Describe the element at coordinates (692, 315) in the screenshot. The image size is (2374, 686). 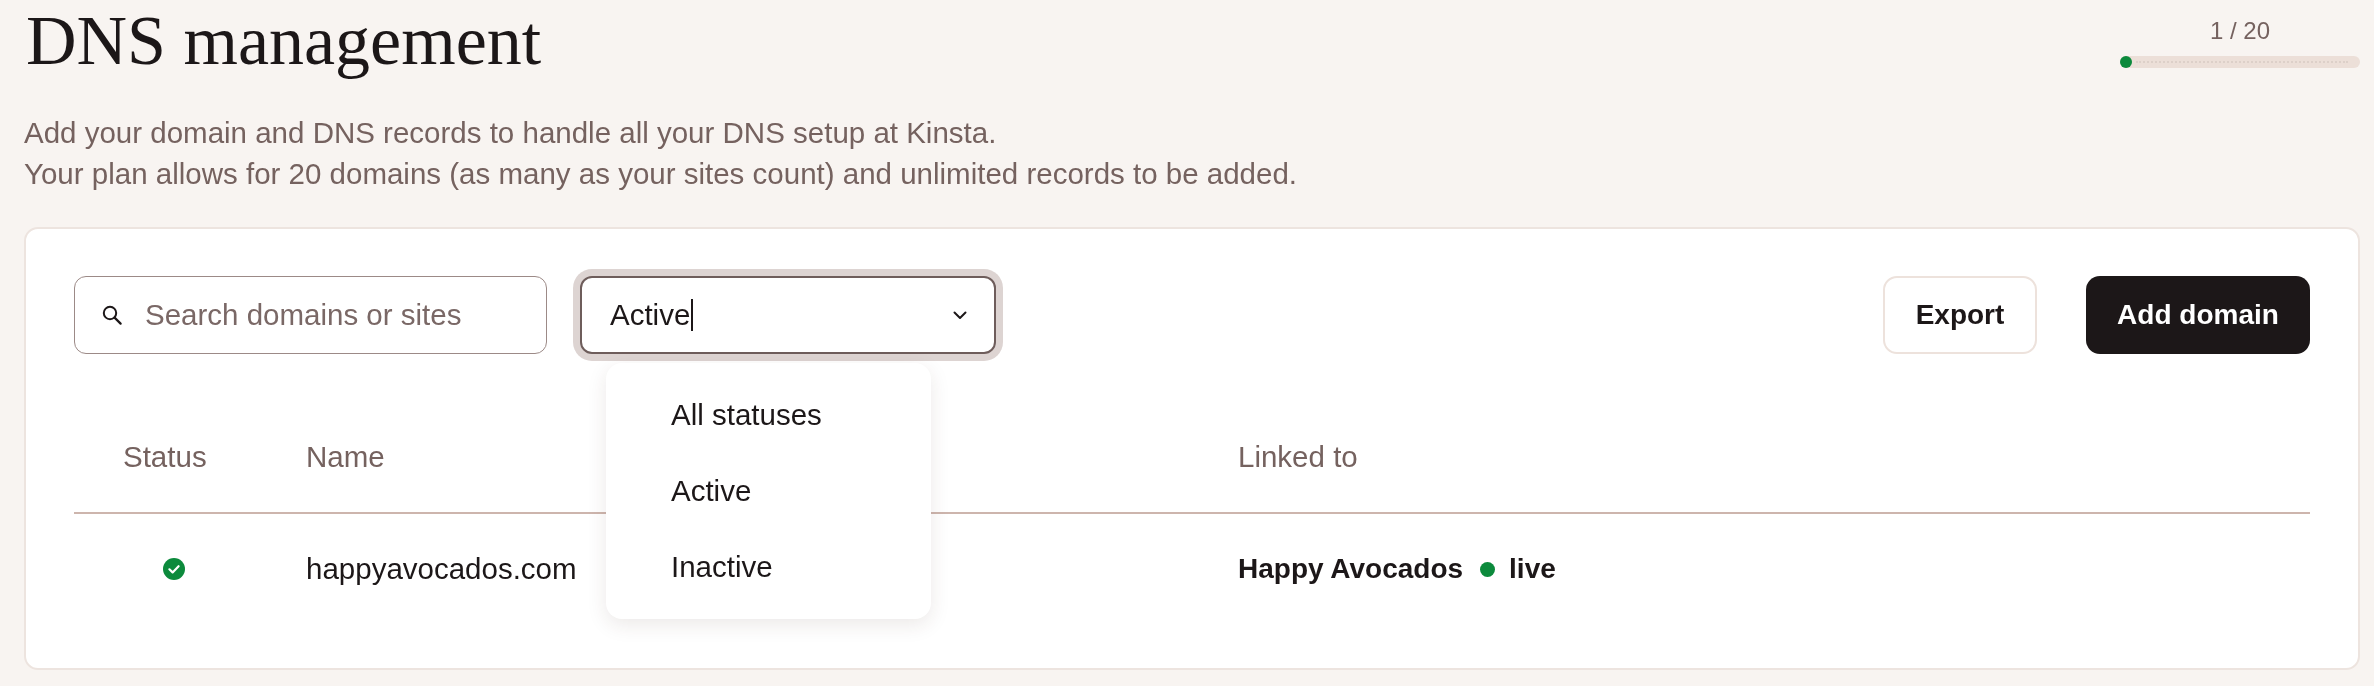
I see `text-cursor` at that location.